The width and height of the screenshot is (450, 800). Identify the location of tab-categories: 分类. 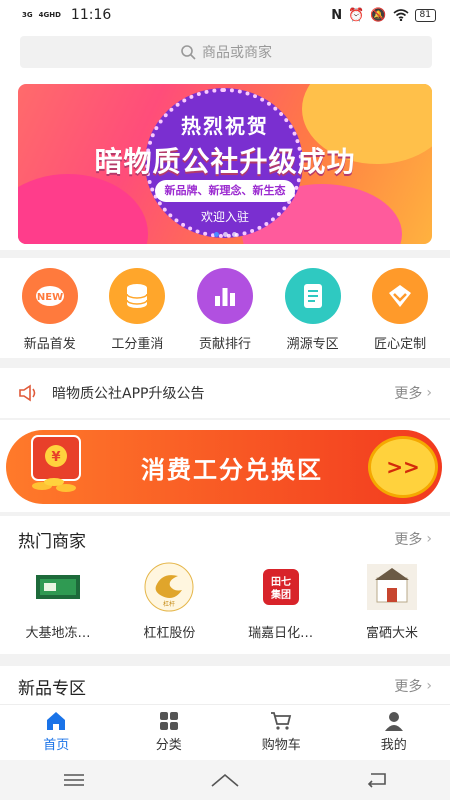
(169, 732).